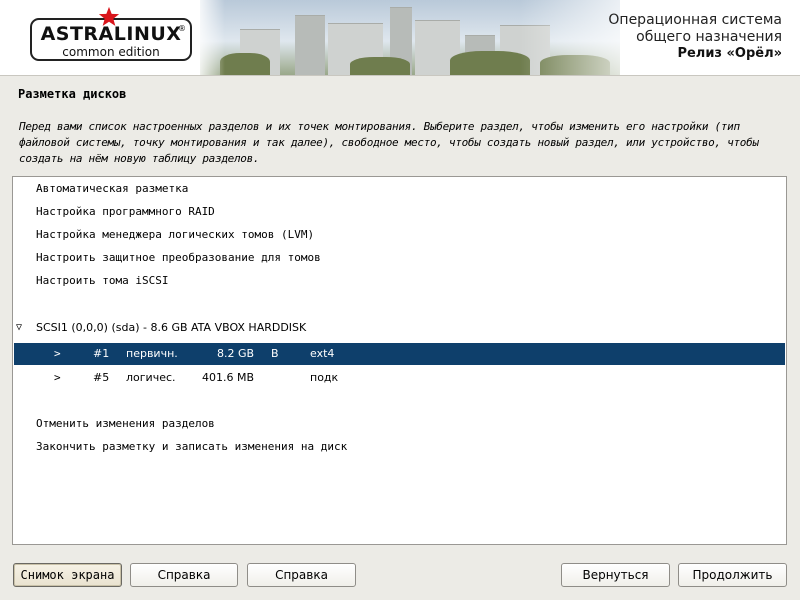 This screenshot has width=800, height=600. I want to click on partition-size: 8.2 GB, so click(236, 353).